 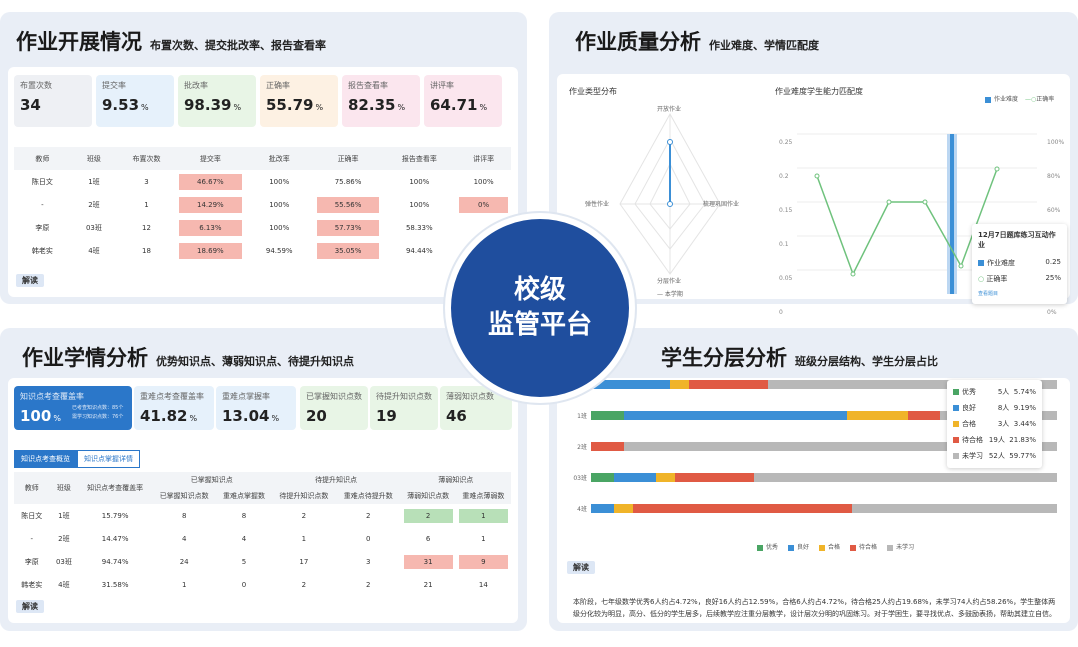 What do you see at coordinates (146, 158) in the screenshot?
I see `column-header: 布置次数` at bounding box center [146, 158].